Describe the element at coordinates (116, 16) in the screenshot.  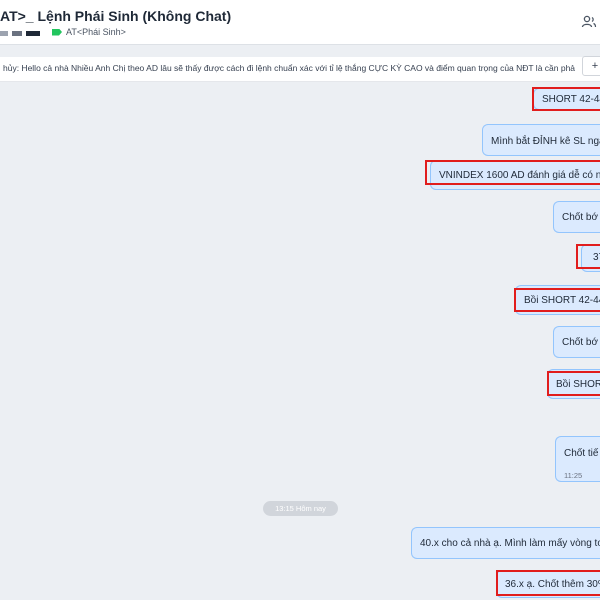
I see `chat-title: AT>_ Lệnh Phái Sinh (Không Chat)` at that location.